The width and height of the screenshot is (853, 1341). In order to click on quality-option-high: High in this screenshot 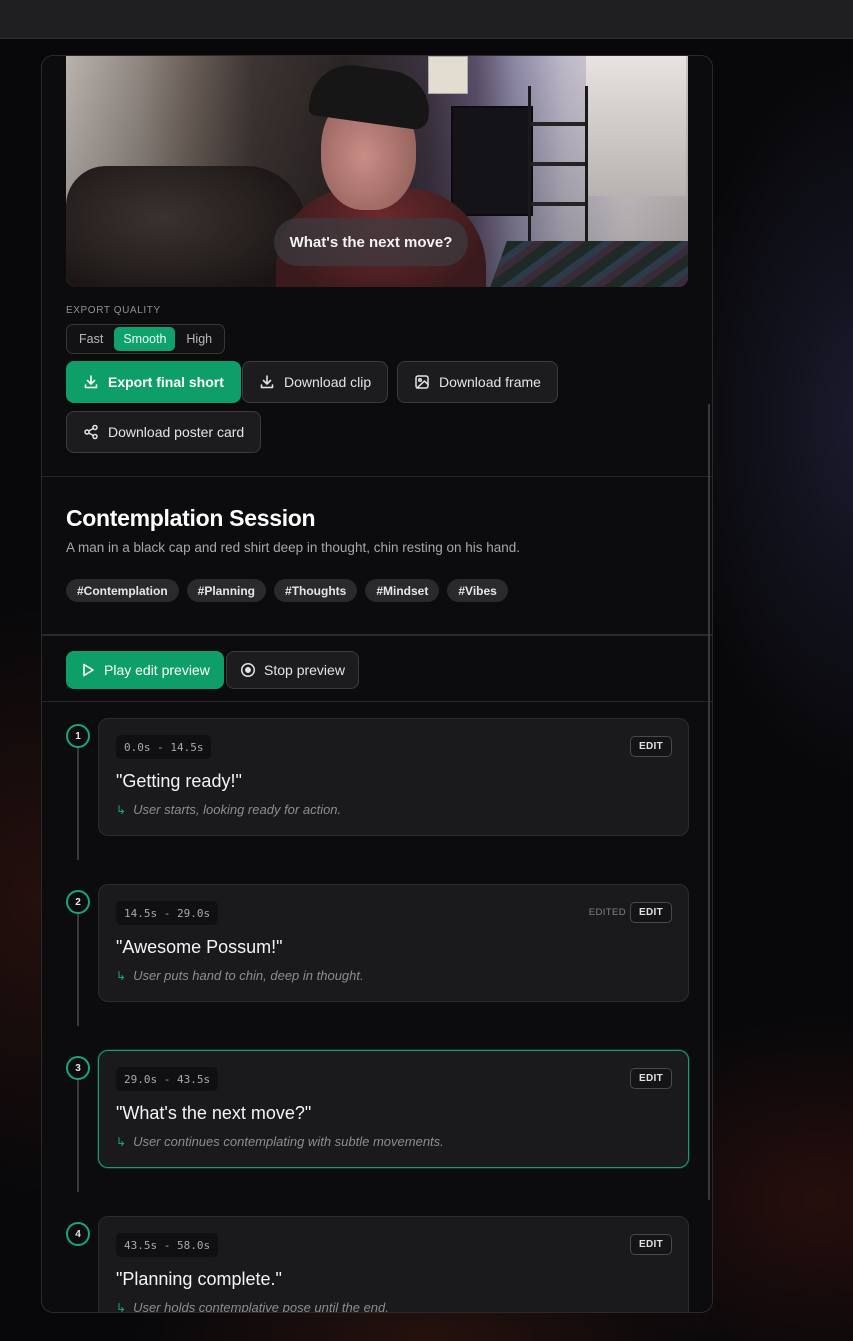, I will do `click(199, 339)`.